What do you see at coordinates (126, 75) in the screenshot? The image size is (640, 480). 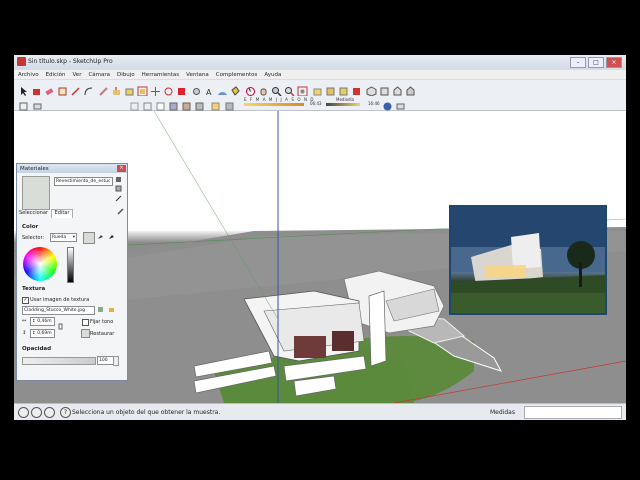 I see `menu-dibujo: Dibujo` at bounding box center [126, 75].